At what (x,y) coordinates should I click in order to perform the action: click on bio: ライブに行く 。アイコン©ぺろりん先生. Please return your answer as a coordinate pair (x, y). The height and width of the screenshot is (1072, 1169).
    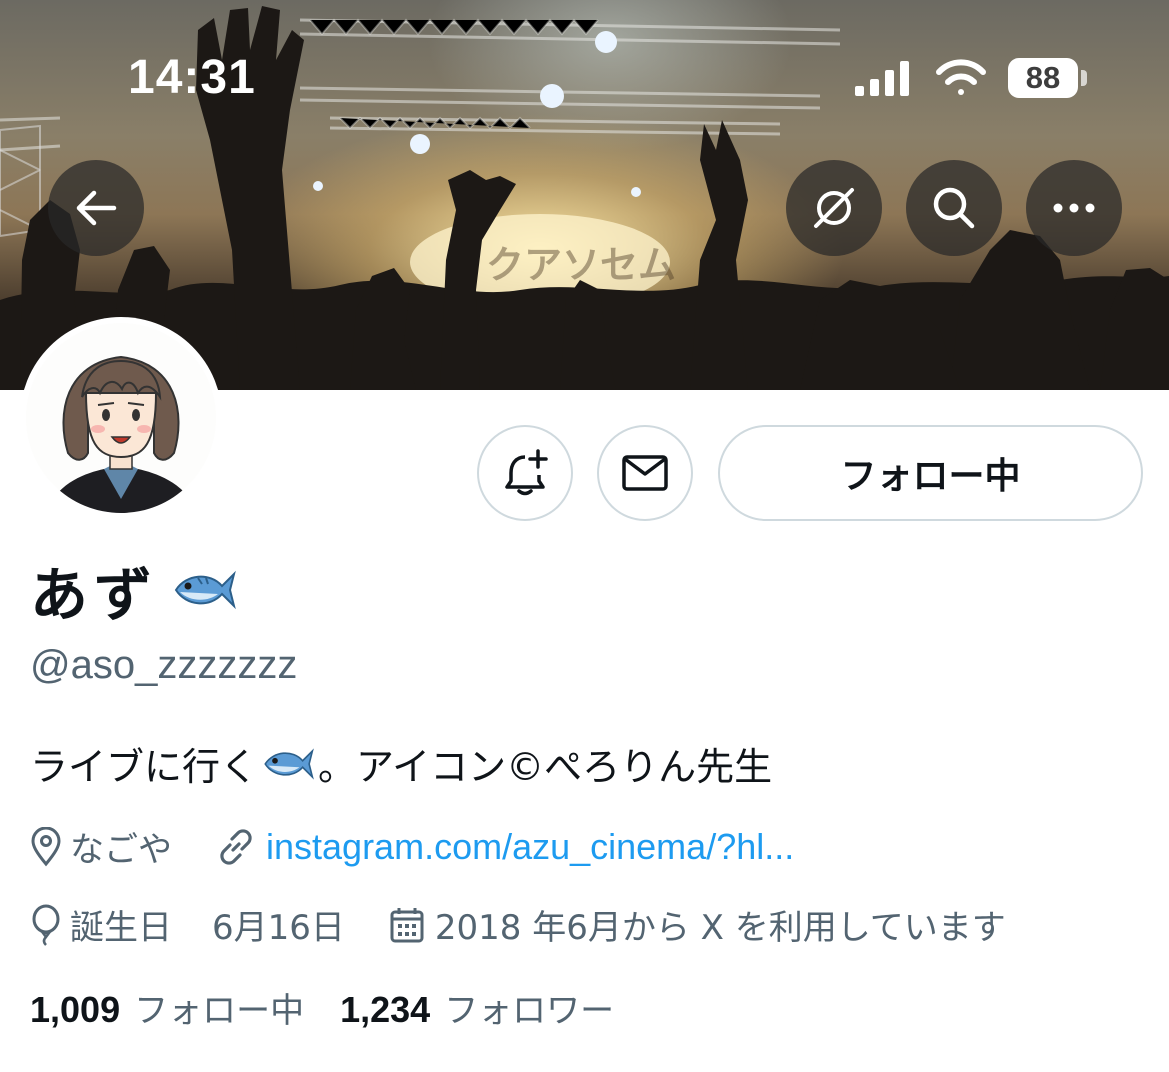
    Looking at the image, I should click on (401, 763).